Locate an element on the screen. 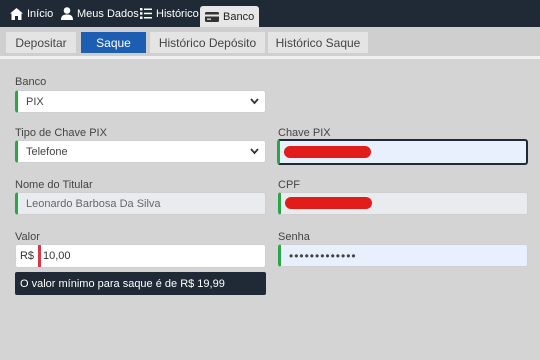 This screenshot has width=540, height=360. nav-item-label: Histórico is located at coordinates (177, 13).